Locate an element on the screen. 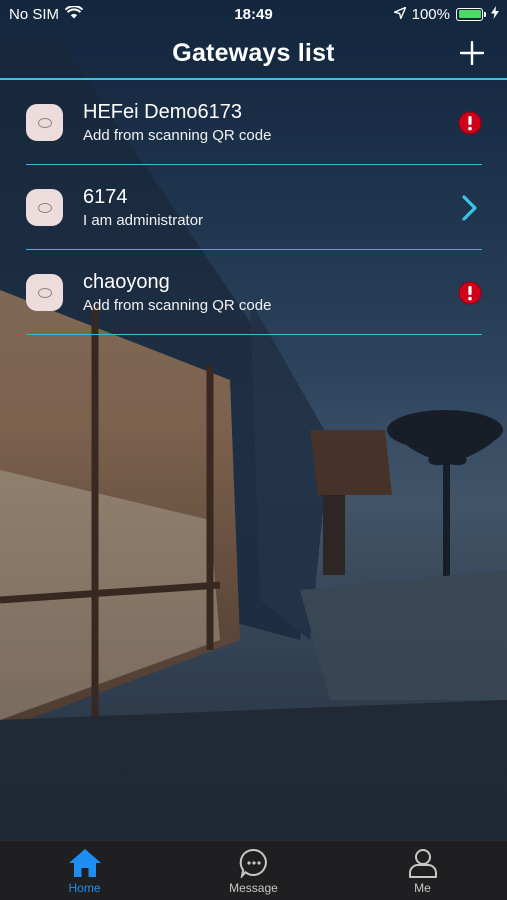  add-gateway-button is located at coordinates (472, 53).